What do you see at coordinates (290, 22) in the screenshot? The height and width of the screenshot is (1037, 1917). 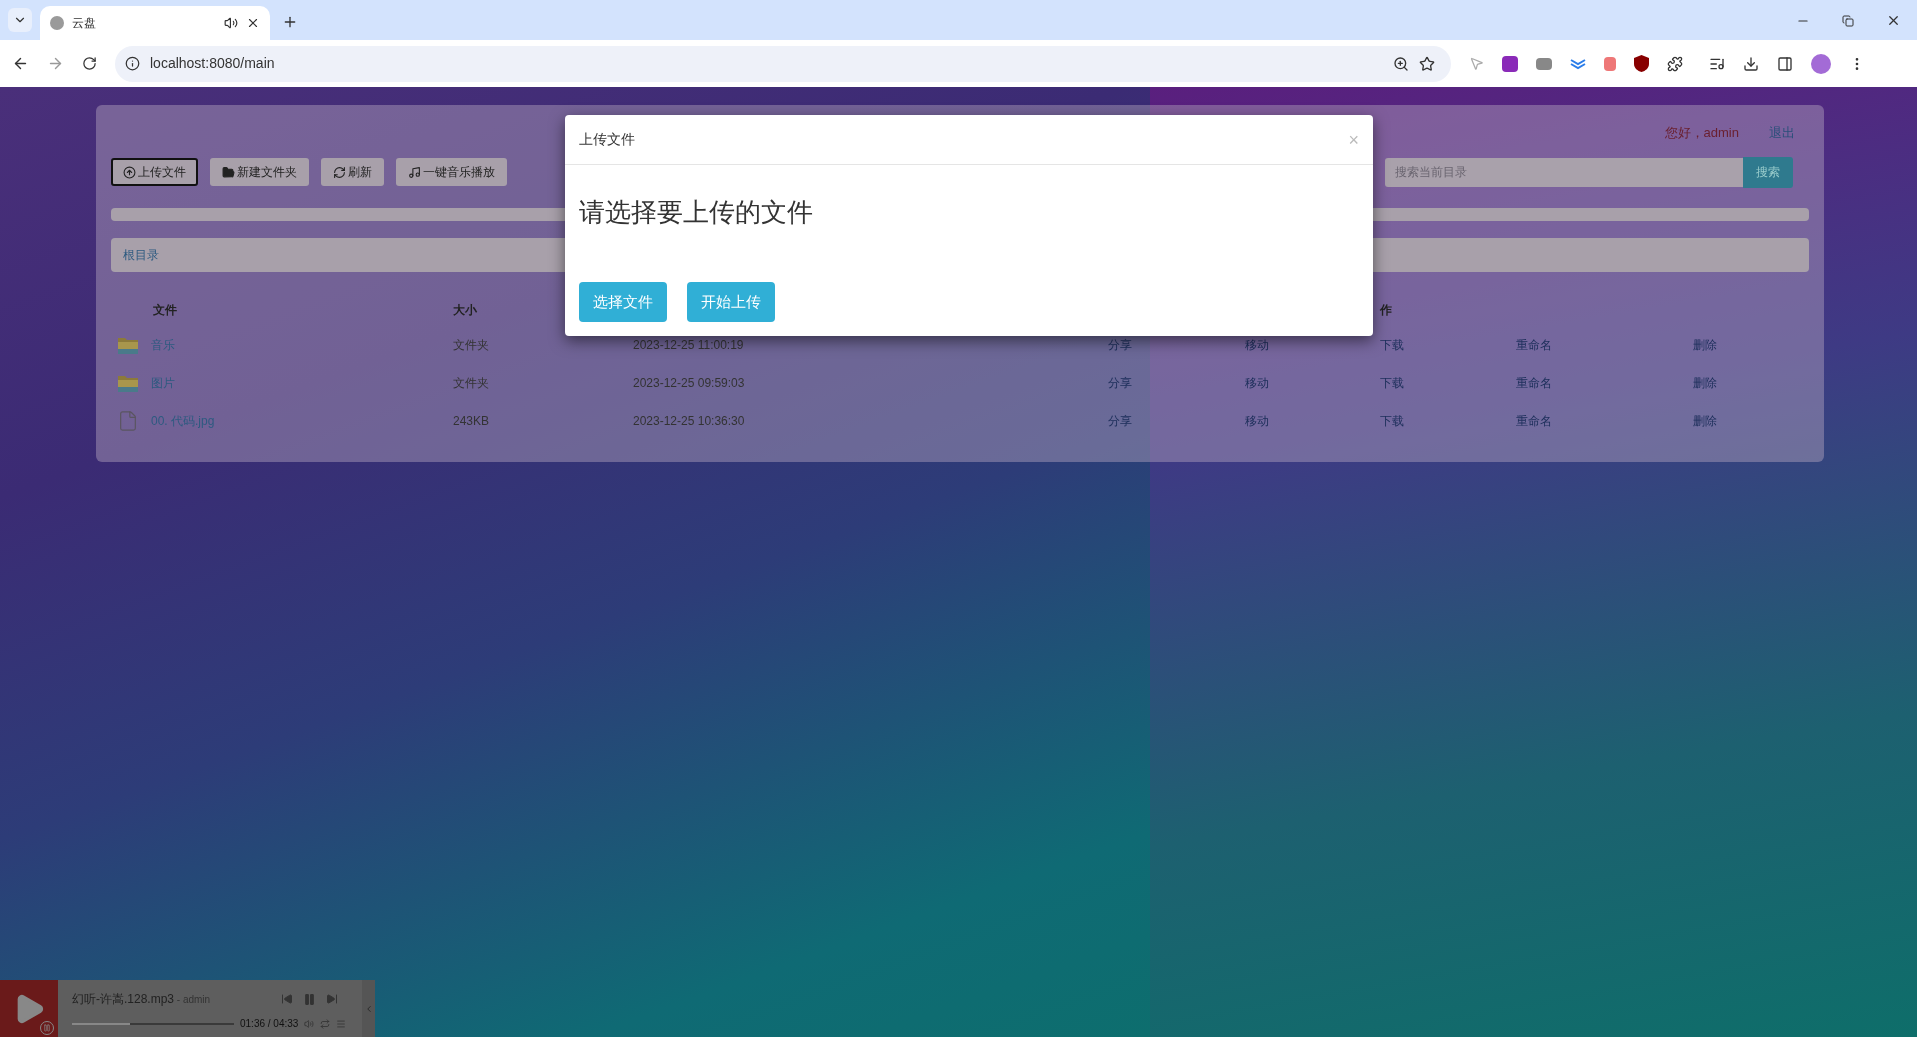 I see `new-tab-icon` at bounding box center [290, 22].